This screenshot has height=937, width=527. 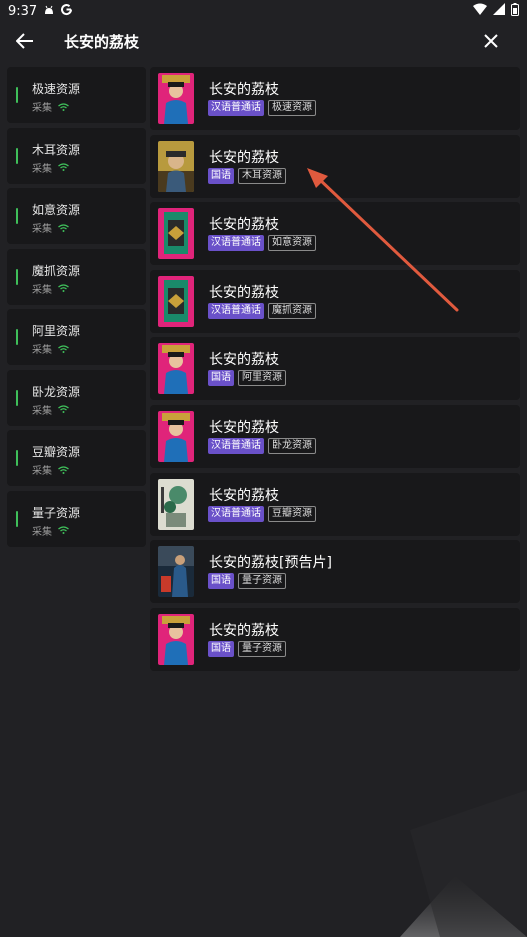 I want to click on source-item-mozhua: 魔抓资源 采集, so click(x=76, y=276).